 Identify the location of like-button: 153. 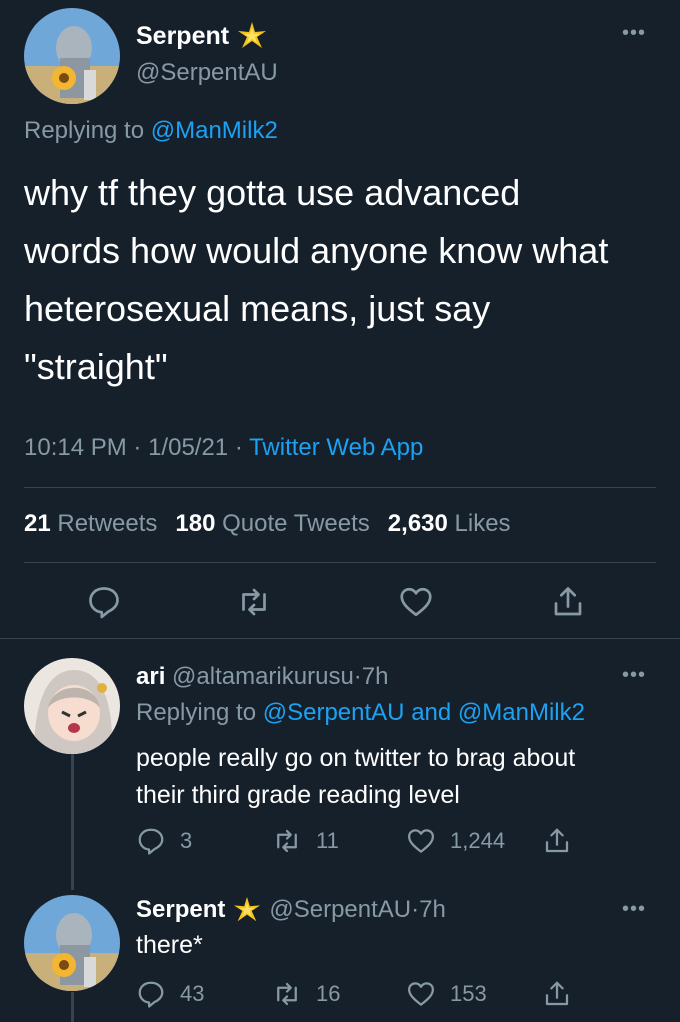
(446, 994).